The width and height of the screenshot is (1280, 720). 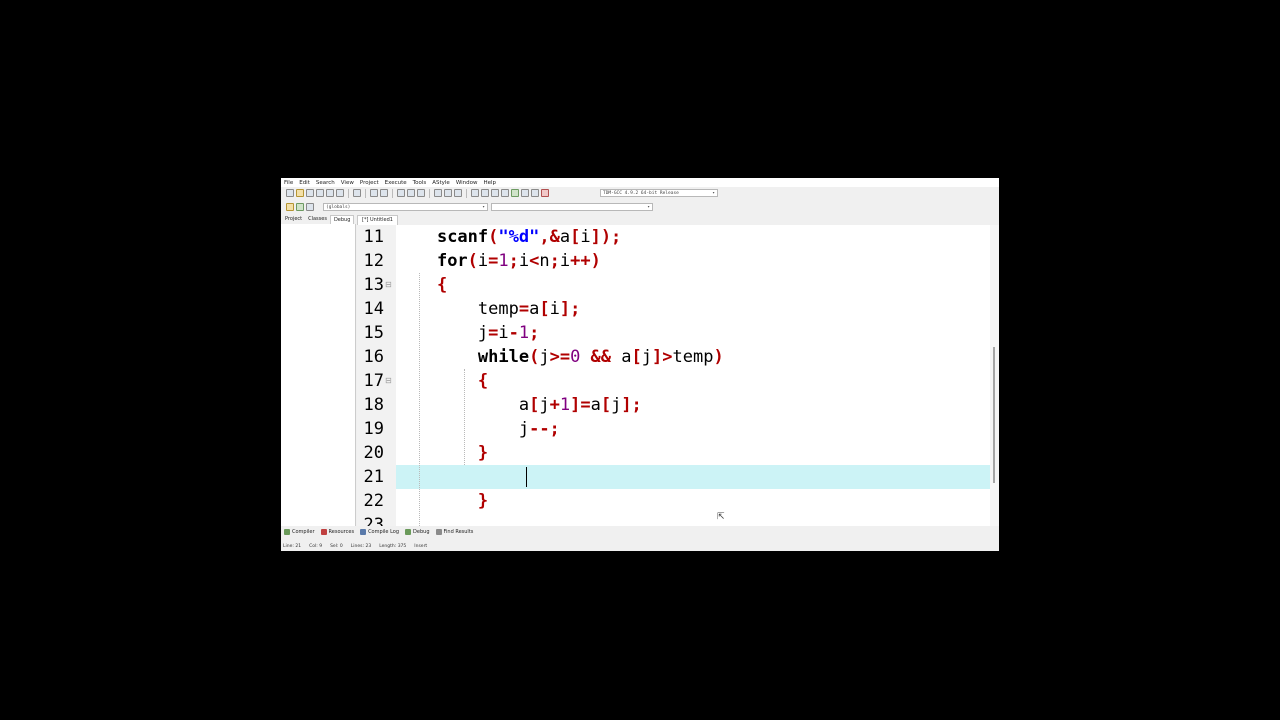 What do you see at coordinates (994, 415) in the screenshot?
I see `scrollbar-thumb` at bounding box center [994, 415].